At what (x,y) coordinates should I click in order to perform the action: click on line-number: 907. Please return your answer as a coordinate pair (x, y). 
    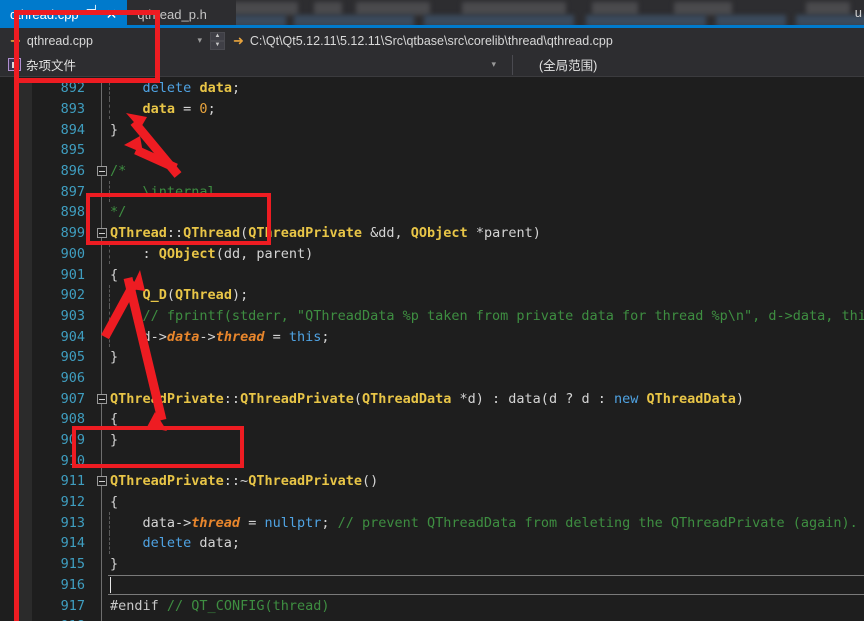
    Looking at the image, I should click on (72, 398).